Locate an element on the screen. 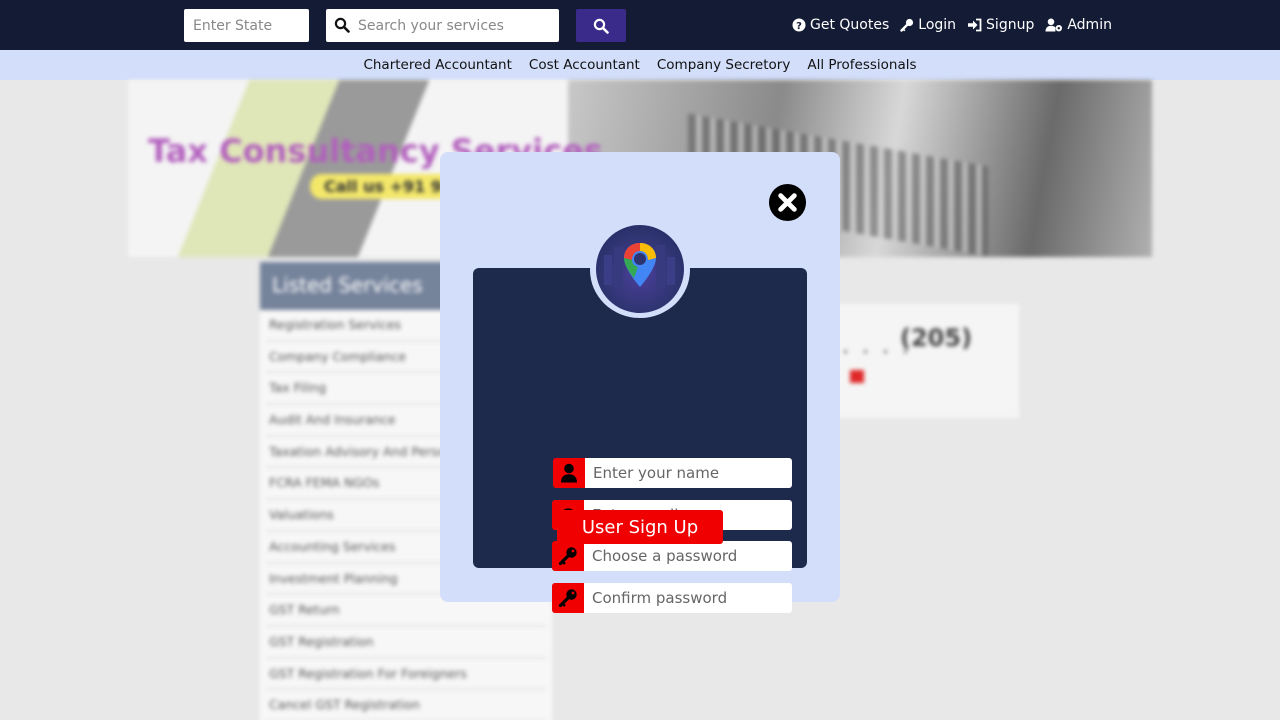 The image size is (1280, 720). service-item: Cancel GST Registration is located at coordinates (406, 705).